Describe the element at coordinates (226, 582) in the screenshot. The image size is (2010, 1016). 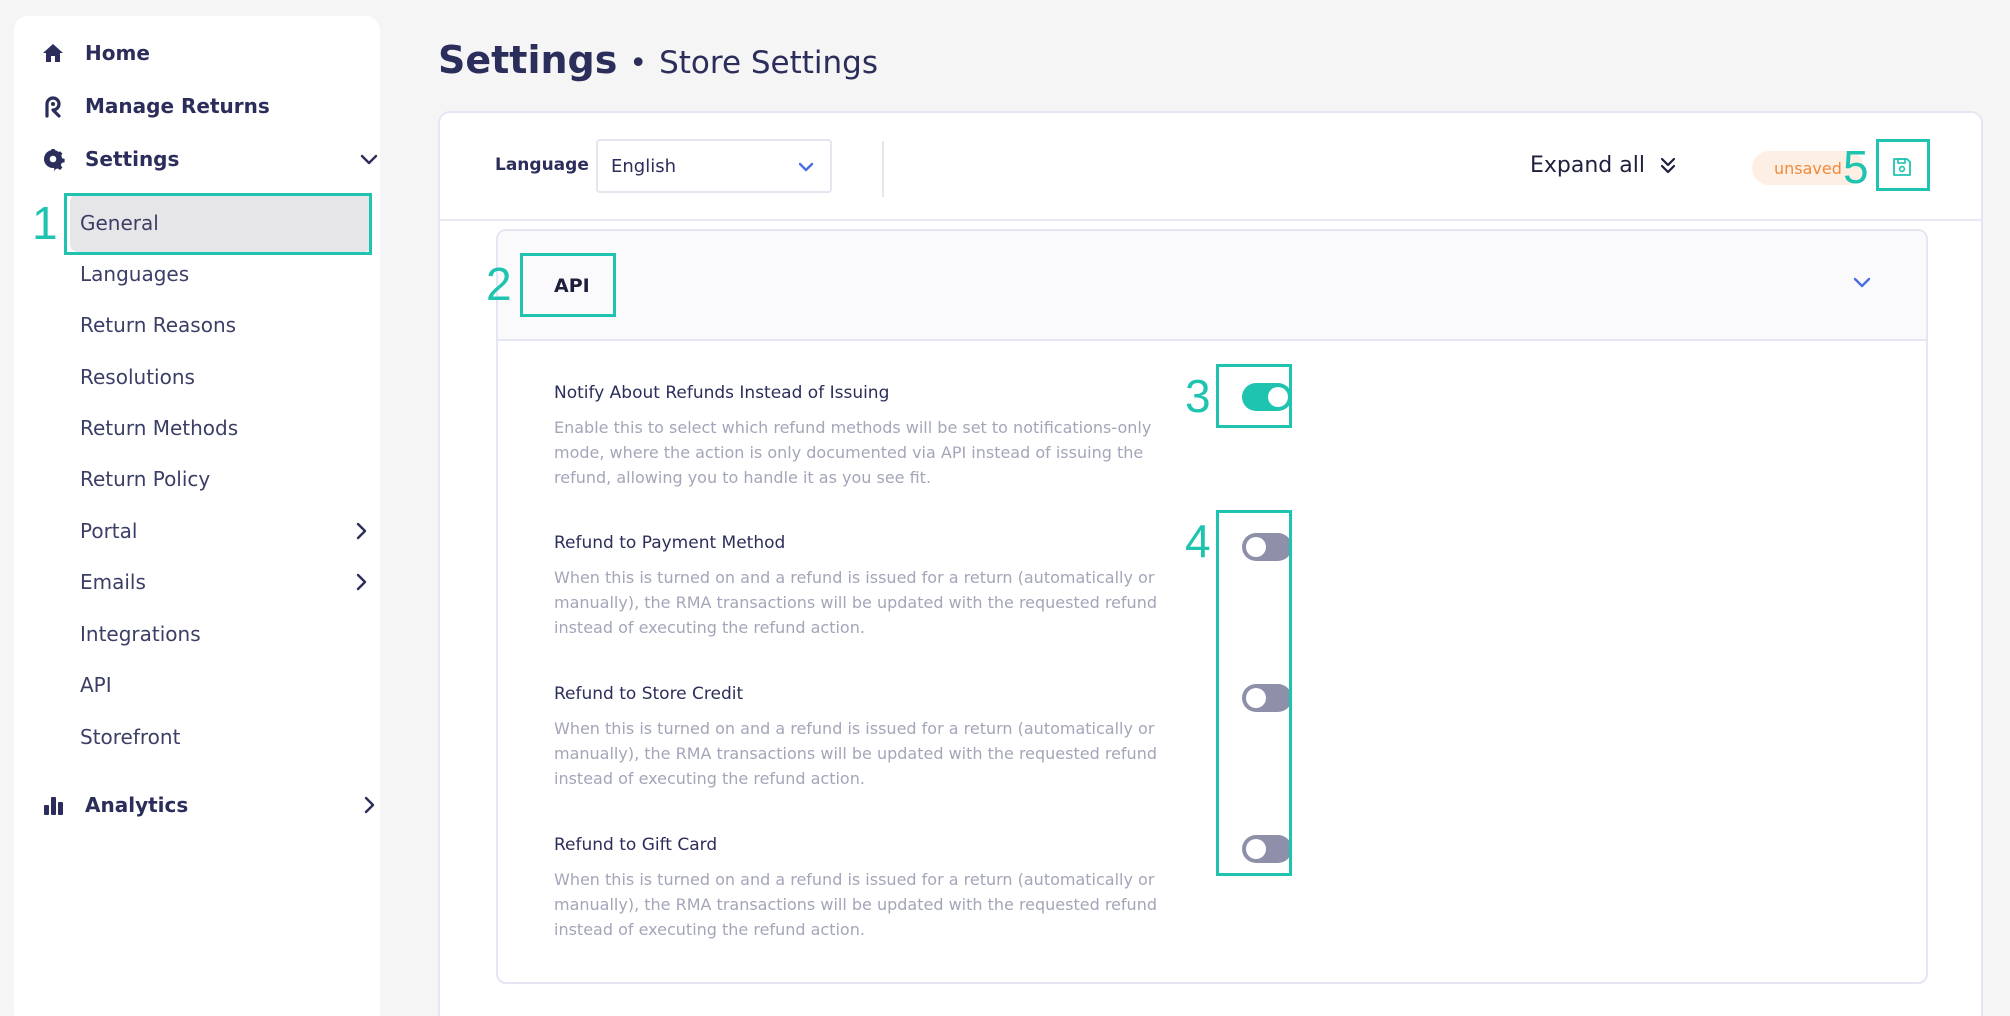
I see `nav-settings-emails: Emails` at that location.